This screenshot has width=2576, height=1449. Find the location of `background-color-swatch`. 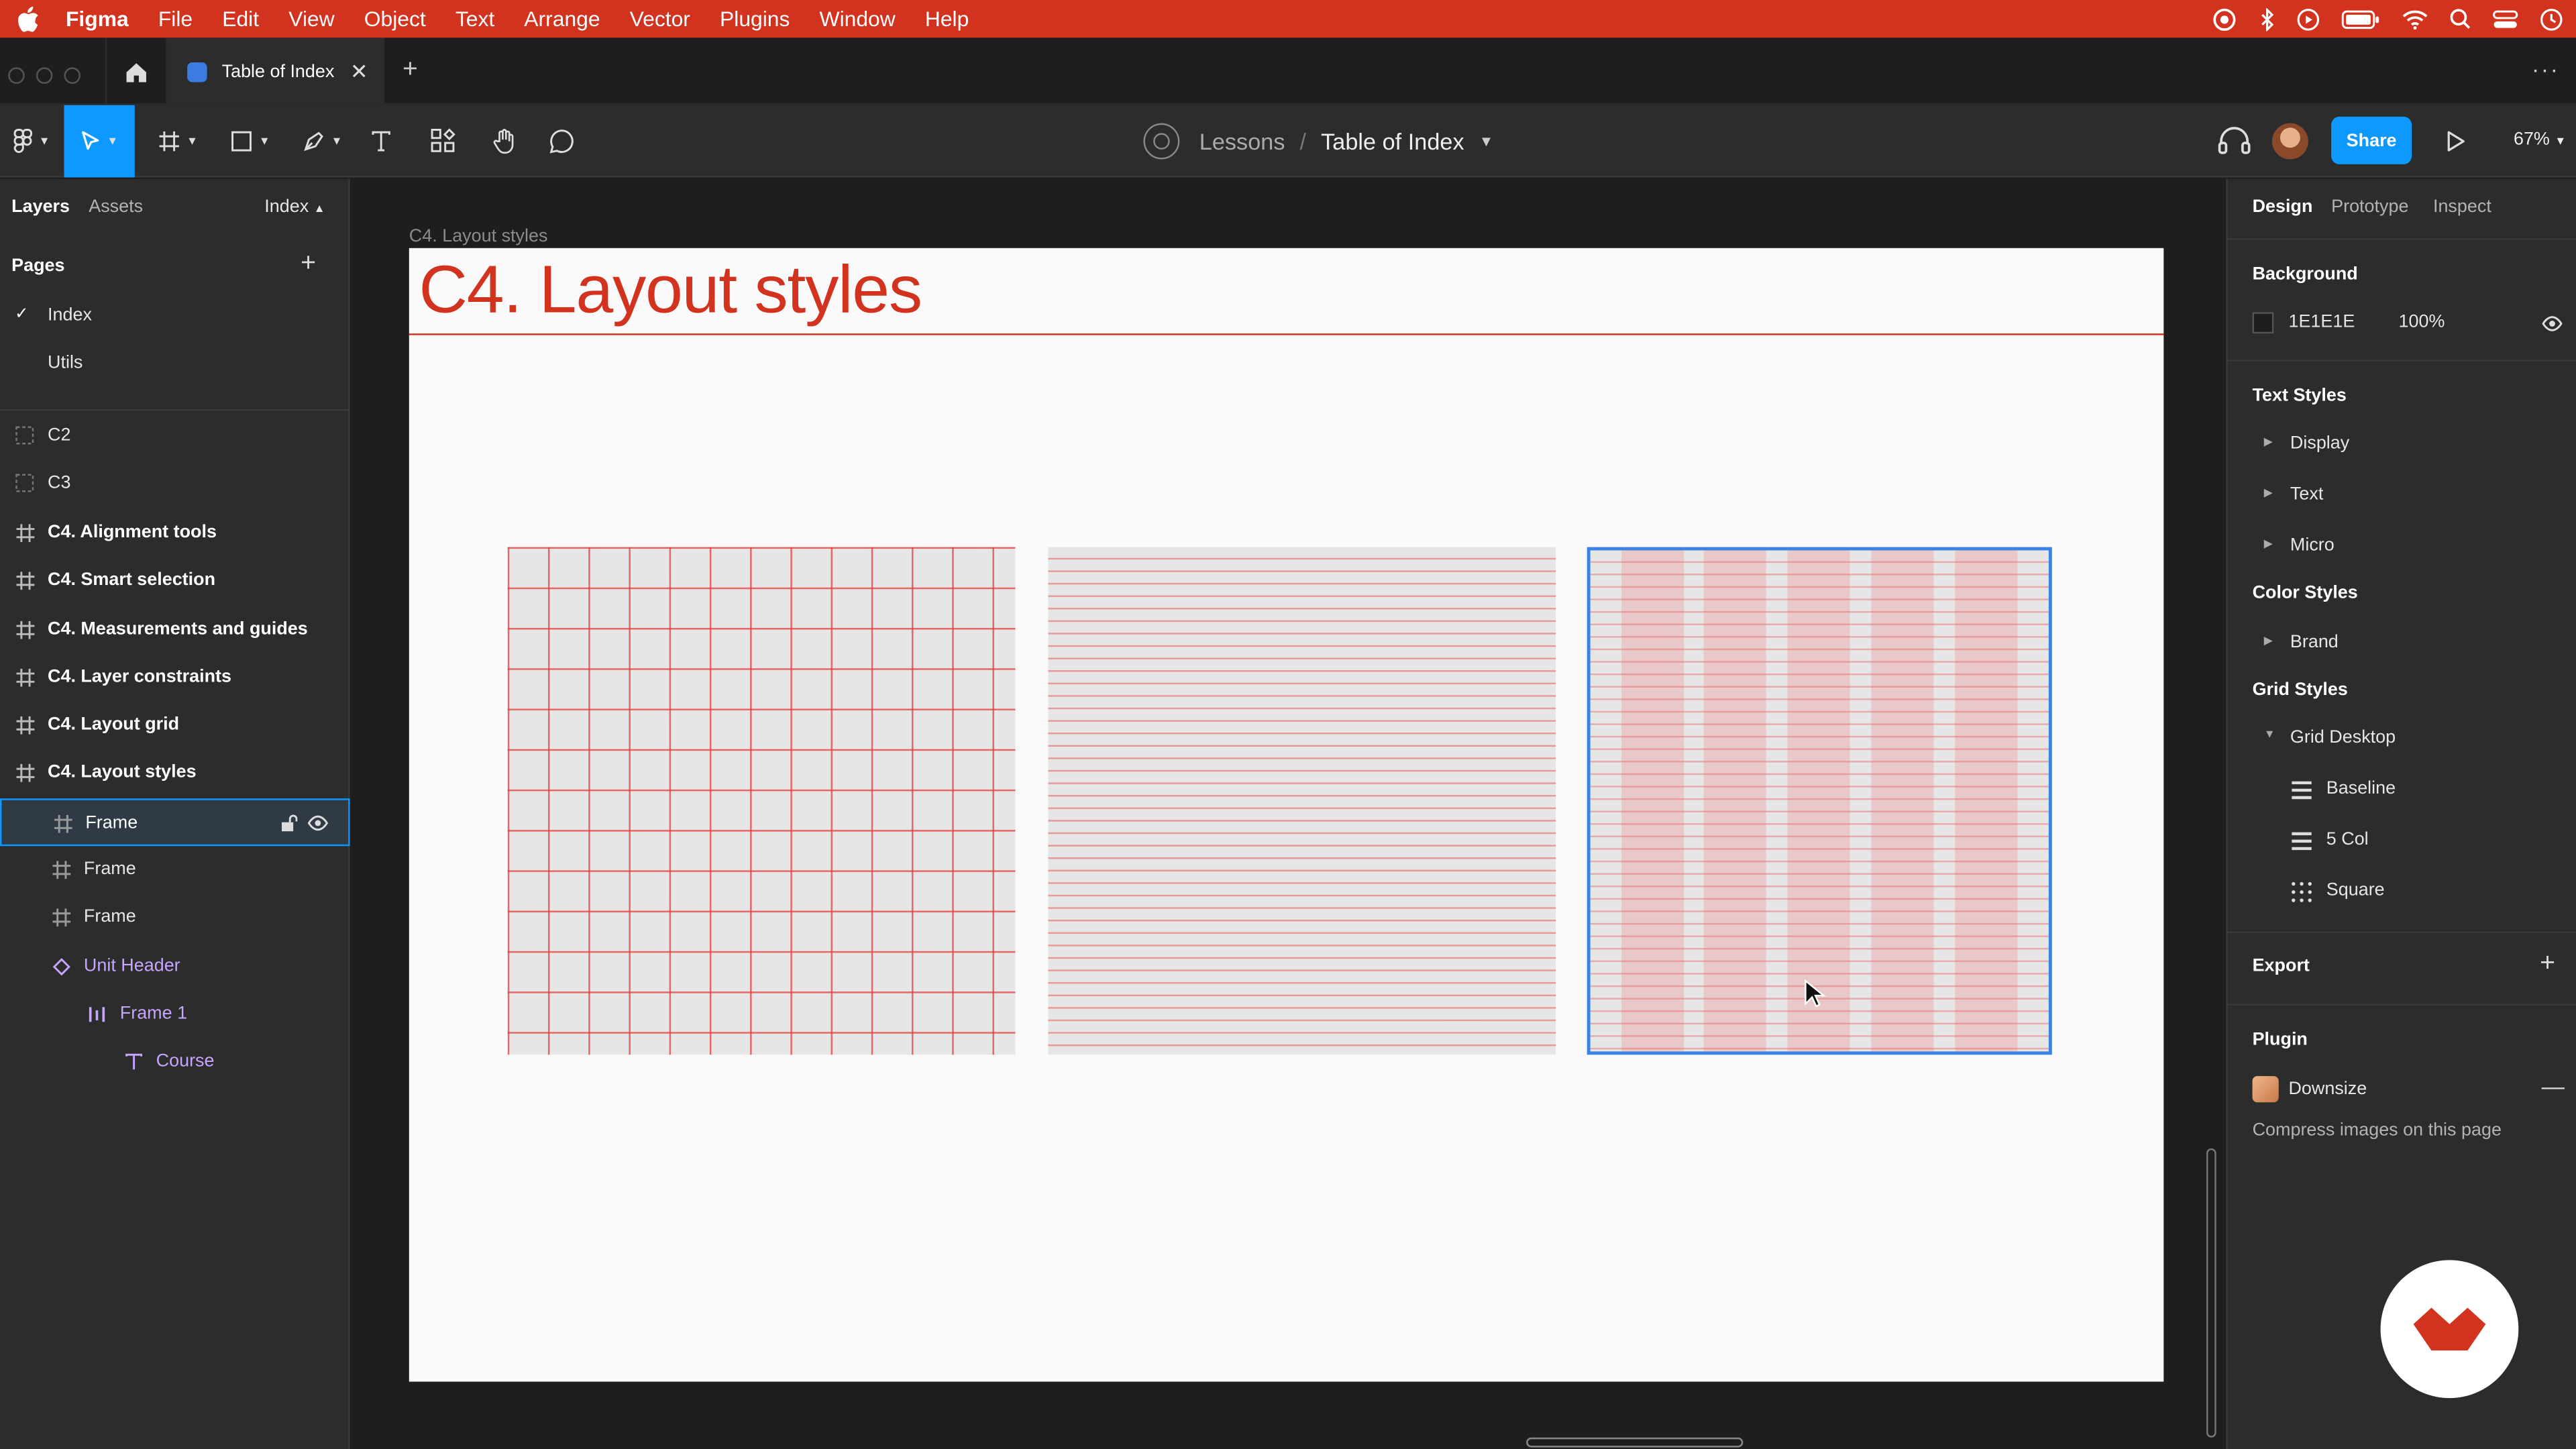

background-color-swatch is located at coordinates (2263, 323).